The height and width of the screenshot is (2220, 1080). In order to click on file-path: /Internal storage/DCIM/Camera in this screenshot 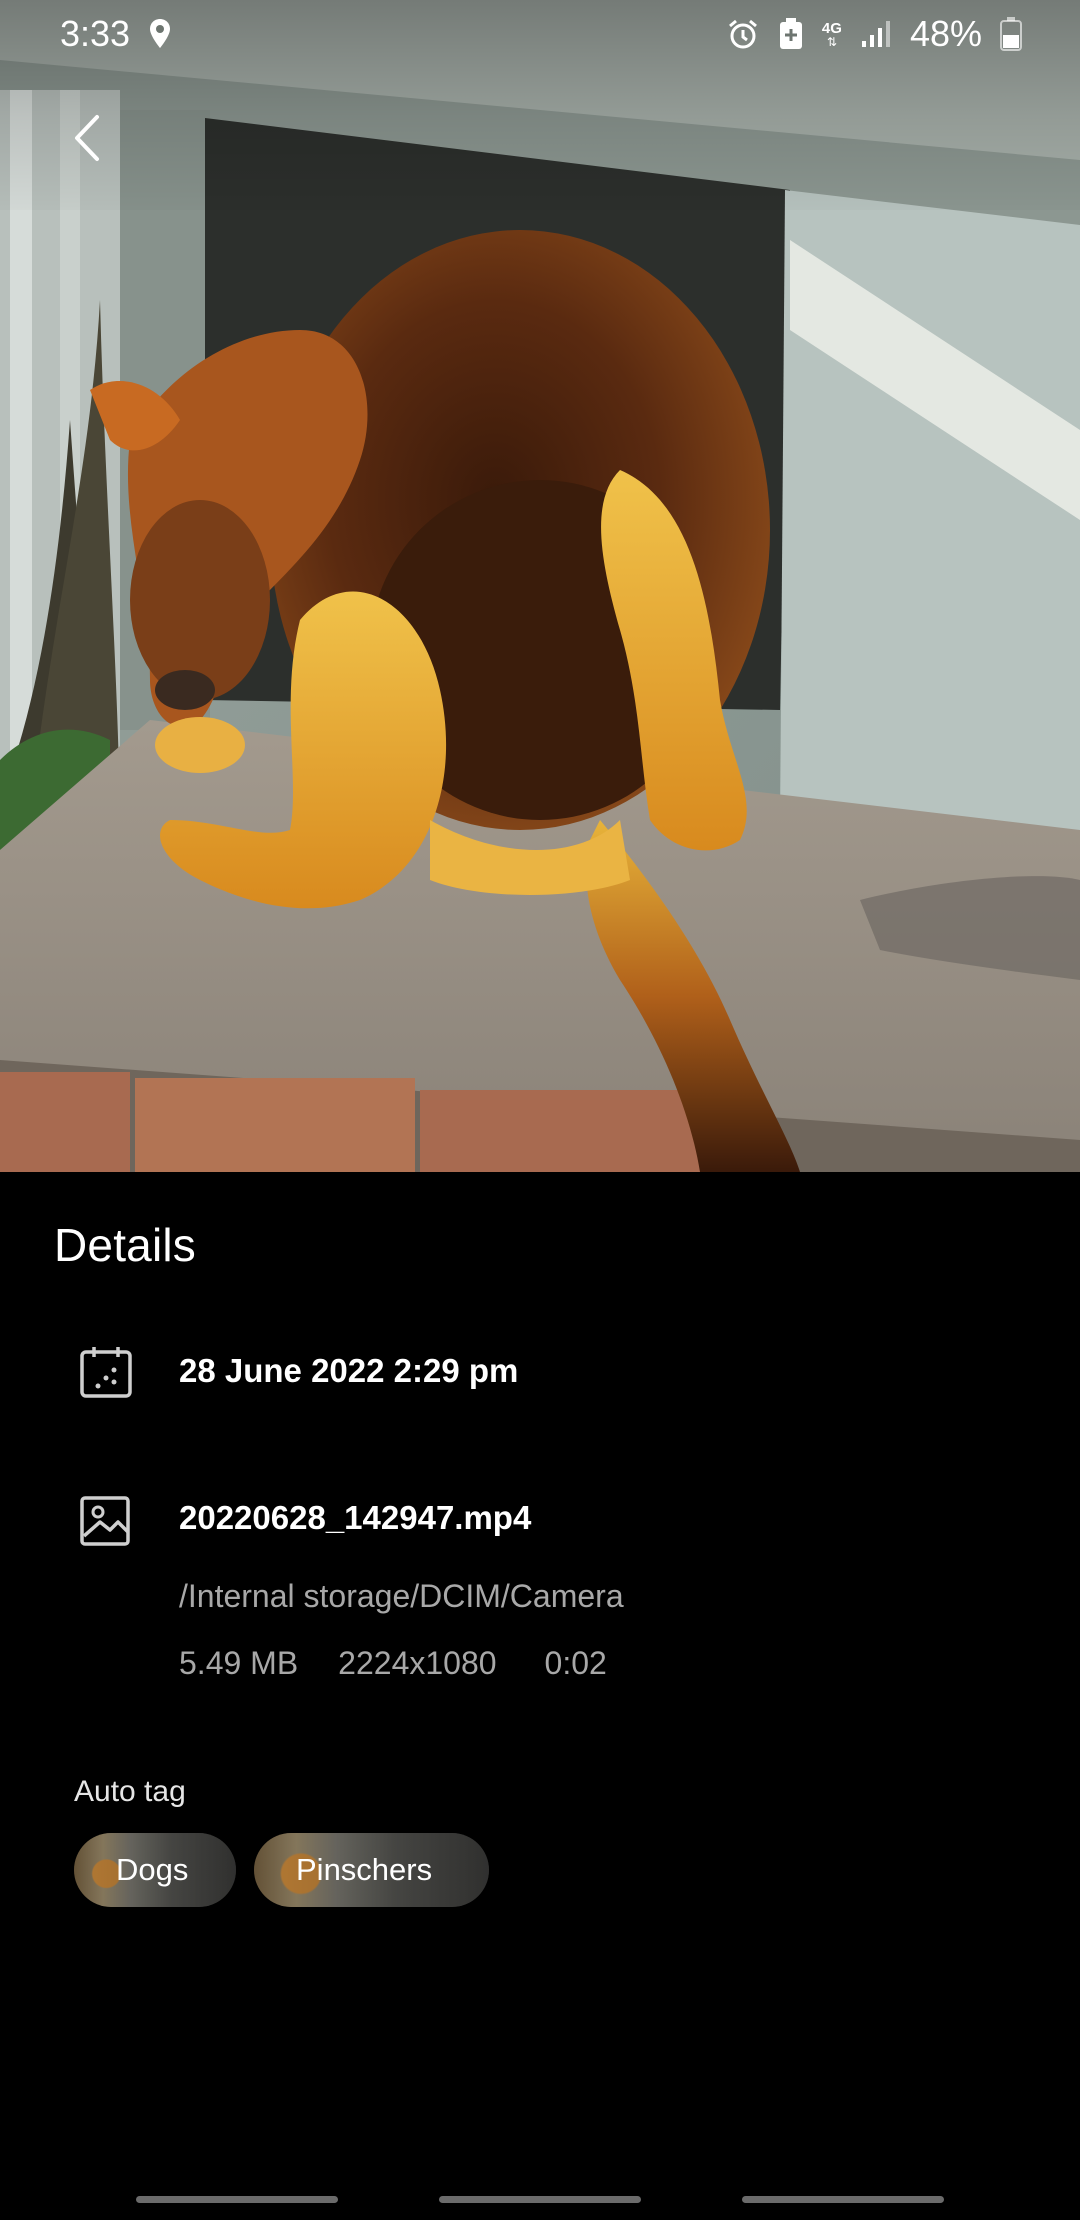, I will do `click(401, 1596)`.